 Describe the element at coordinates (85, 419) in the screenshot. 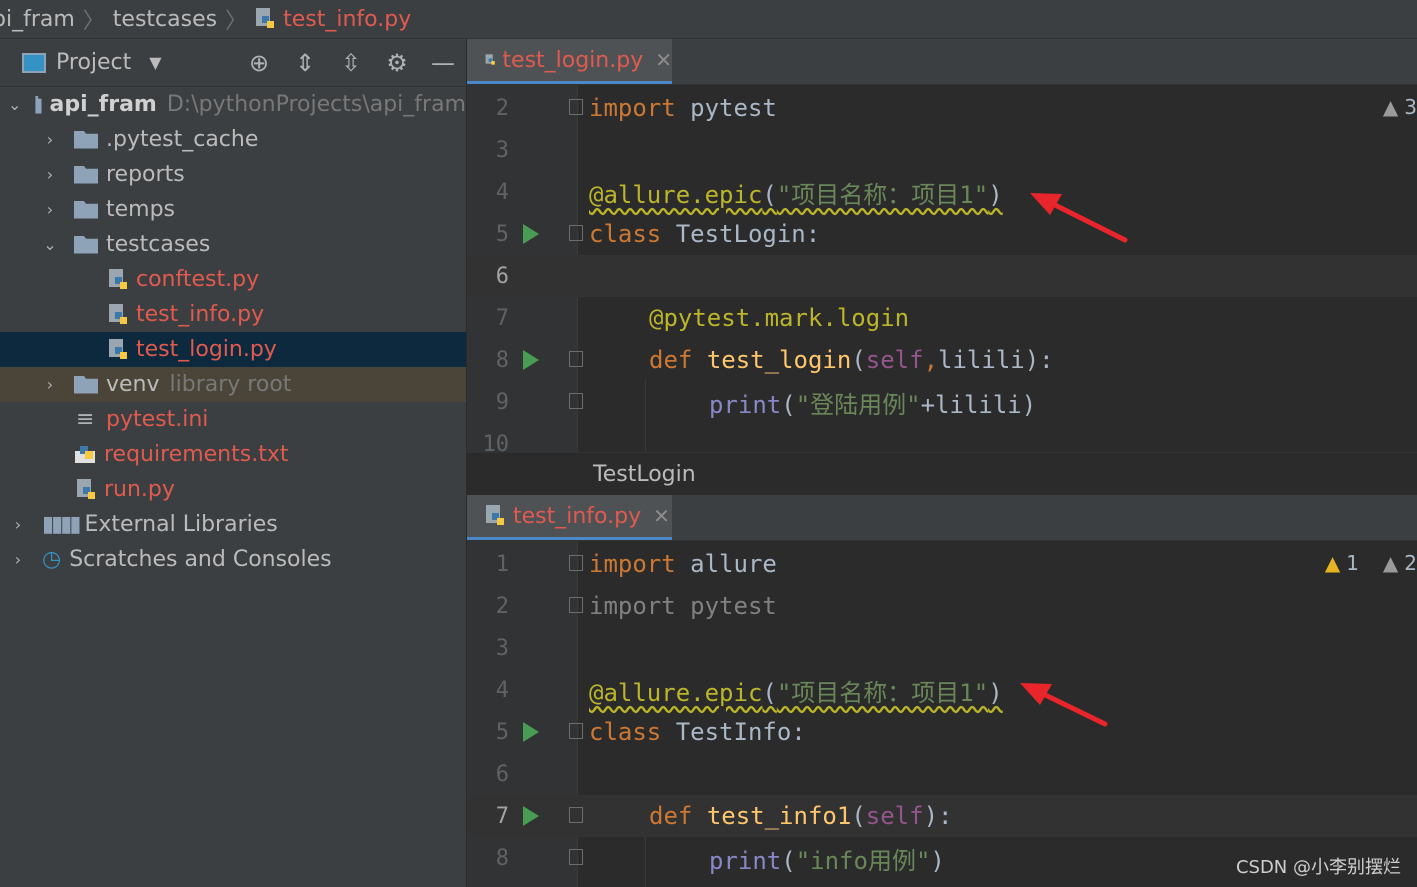

I see `ini-file-icon: ≡` at that location.